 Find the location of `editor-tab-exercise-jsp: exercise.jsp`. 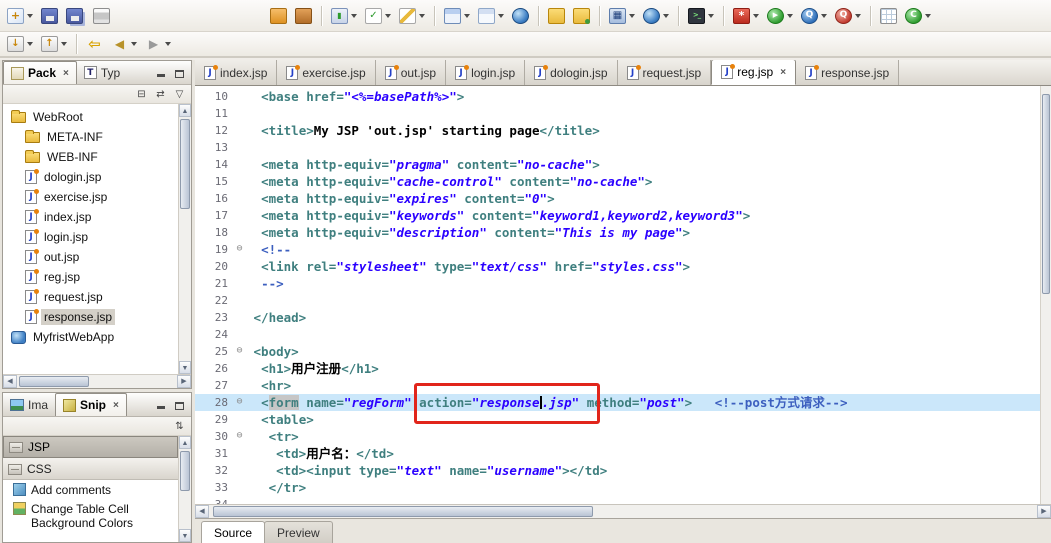

editor-tab-exercise-jsp: exercise.jsp is located at coordinates (326, 72).